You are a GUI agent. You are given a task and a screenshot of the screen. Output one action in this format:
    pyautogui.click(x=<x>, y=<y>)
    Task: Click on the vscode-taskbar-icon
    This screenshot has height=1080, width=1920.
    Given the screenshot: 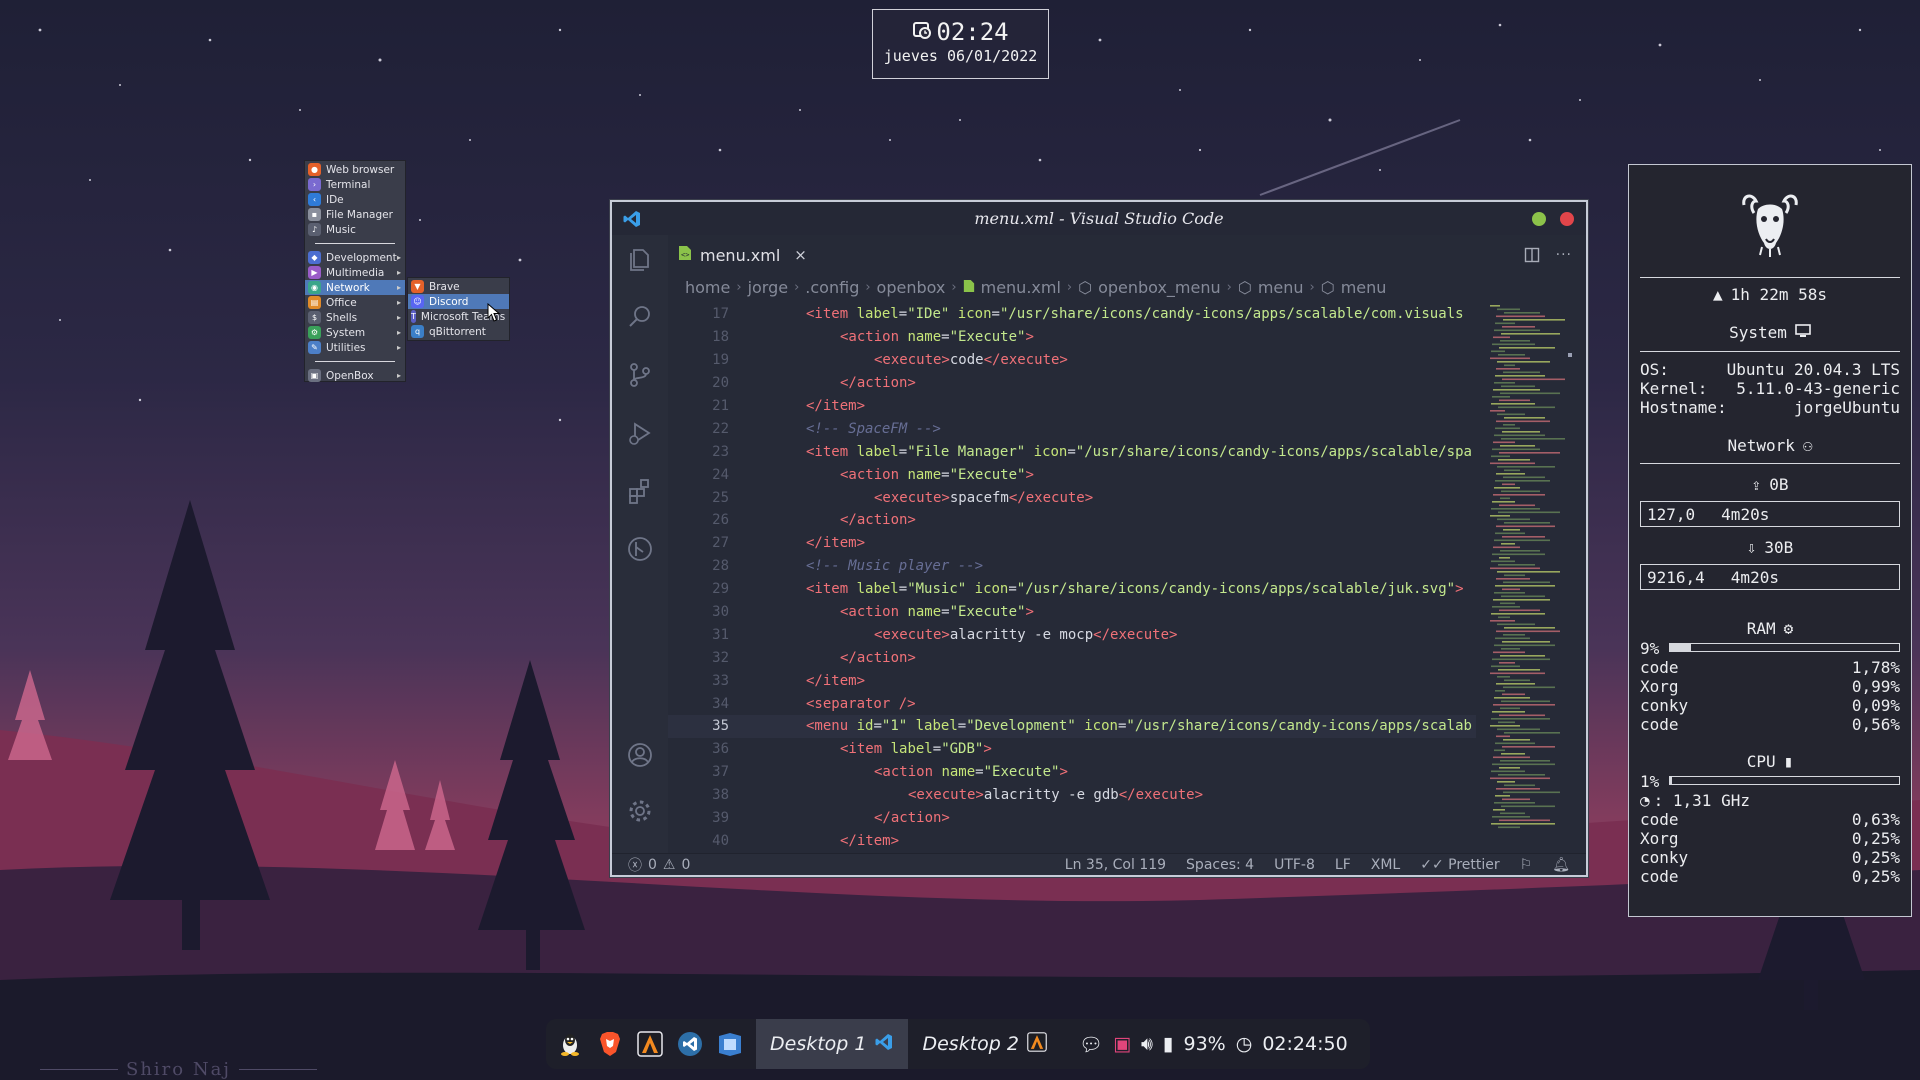 What is the action you would take?
    pyautogui.click(x=690, y=1044)
    